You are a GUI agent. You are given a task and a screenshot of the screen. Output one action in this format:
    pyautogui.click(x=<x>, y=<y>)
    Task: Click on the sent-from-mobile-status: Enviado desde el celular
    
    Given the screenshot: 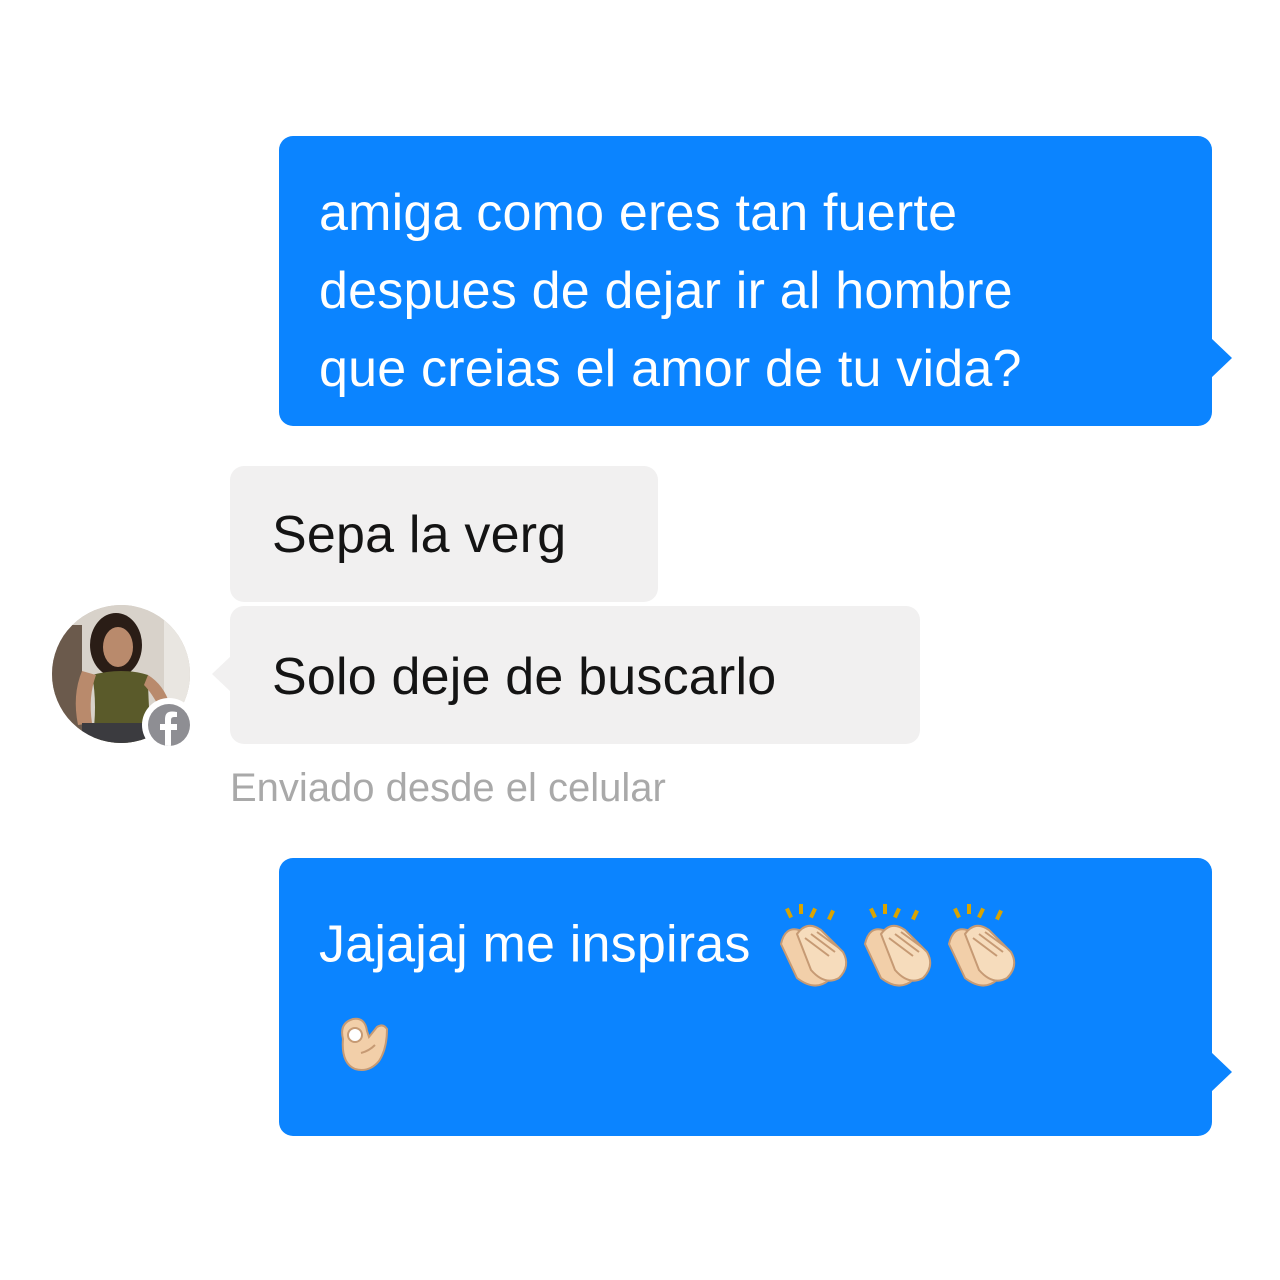 What is the action you would take?
    pyautogui.click(x=448, y=788)
    